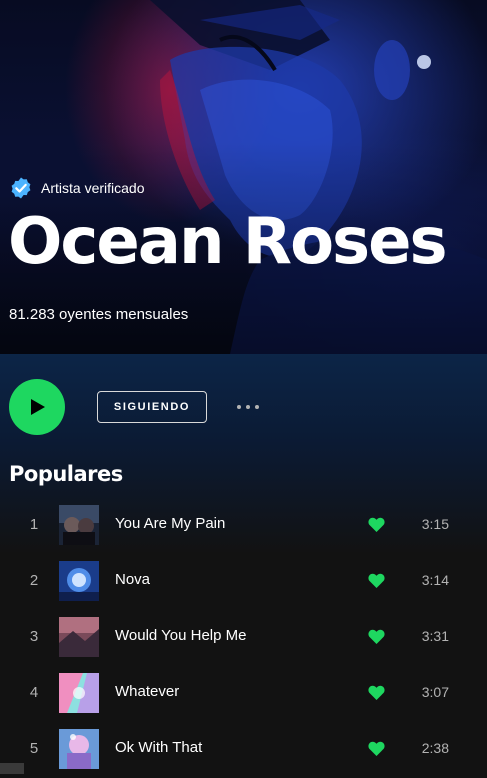 The height and width of the screenshot is (778, 487). Describe the element at coordinates (243, 750) in the screenshot. I see `track-row: 5 Ok With That 2:38` at that location.